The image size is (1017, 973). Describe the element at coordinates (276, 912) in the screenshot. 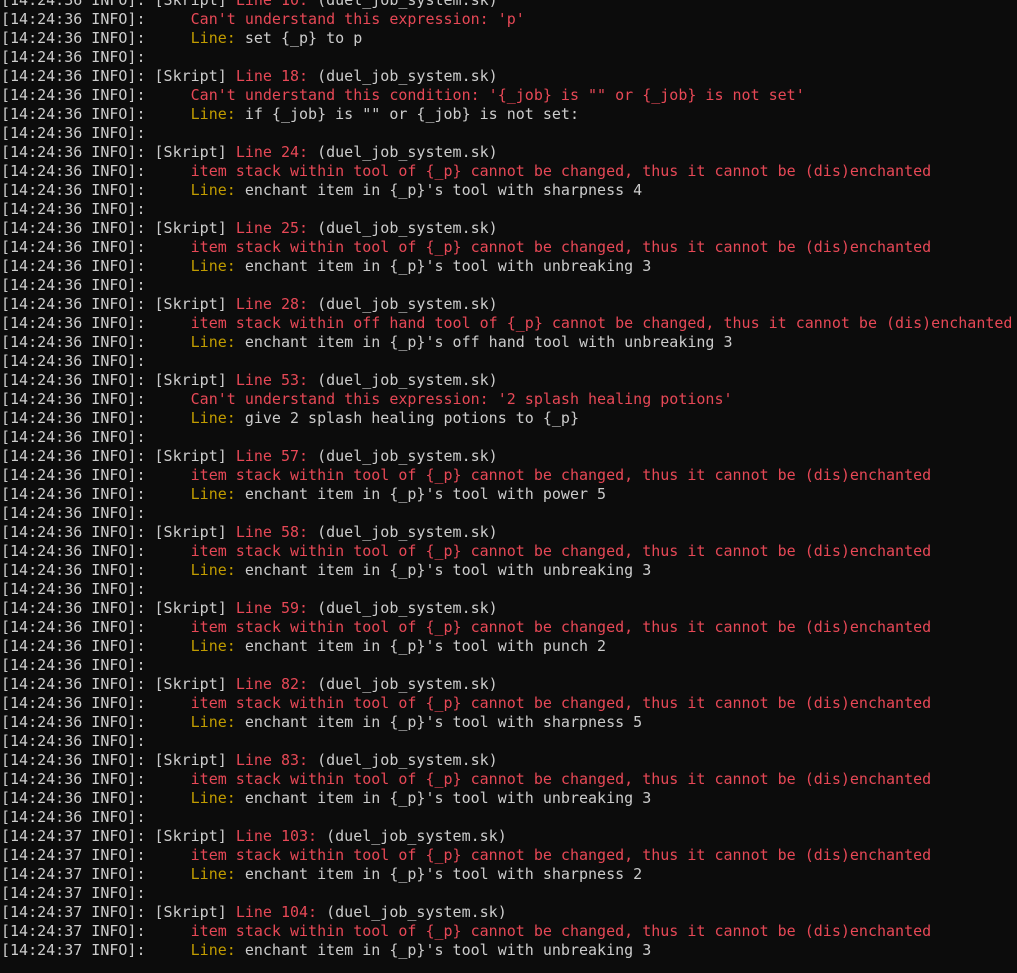

I see `log-error-text: Line 104:` at that location.